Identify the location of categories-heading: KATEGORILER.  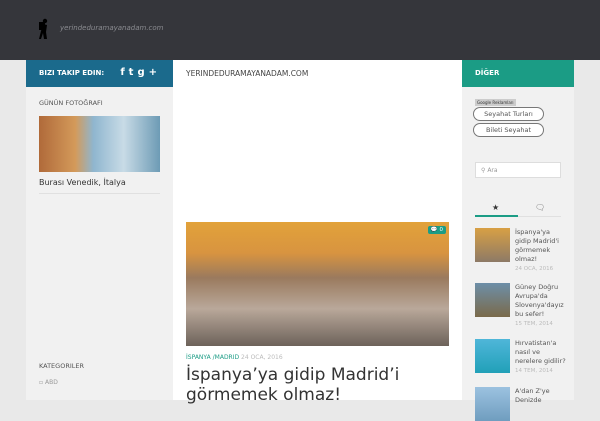
(61, 366).